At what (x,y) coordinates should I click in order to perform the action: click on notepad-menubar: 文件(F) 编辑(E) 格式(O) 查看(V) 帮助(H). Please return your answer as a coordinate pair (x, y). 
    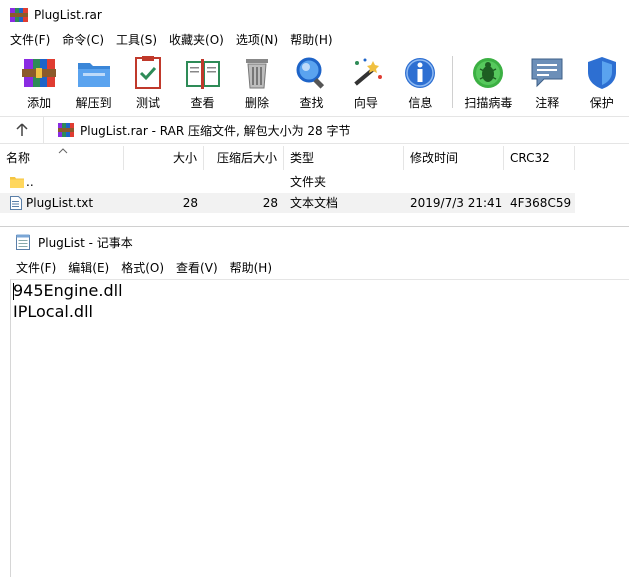
    Looking at the image, I should click on (314, 268).